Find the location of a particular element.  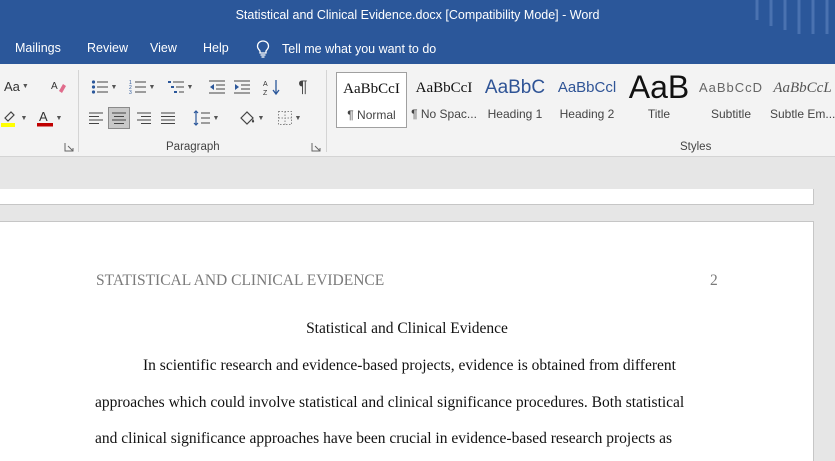

center-button is located at coordinates (119, 118).